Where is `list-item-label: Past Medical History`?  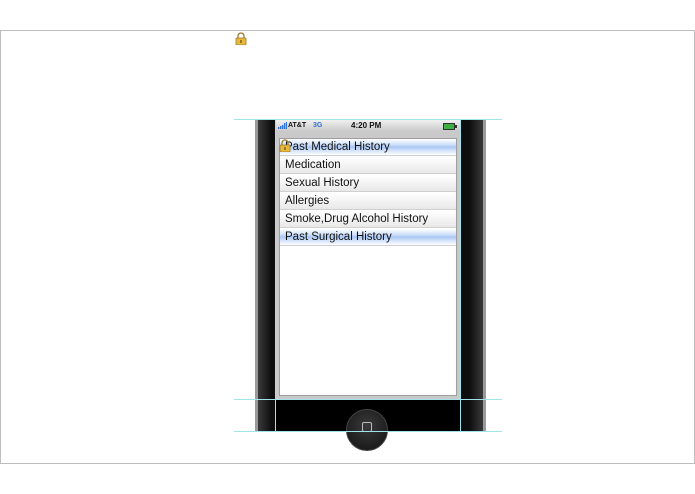 list-item-label: Past Medical History is located at coordinates (337, 147).